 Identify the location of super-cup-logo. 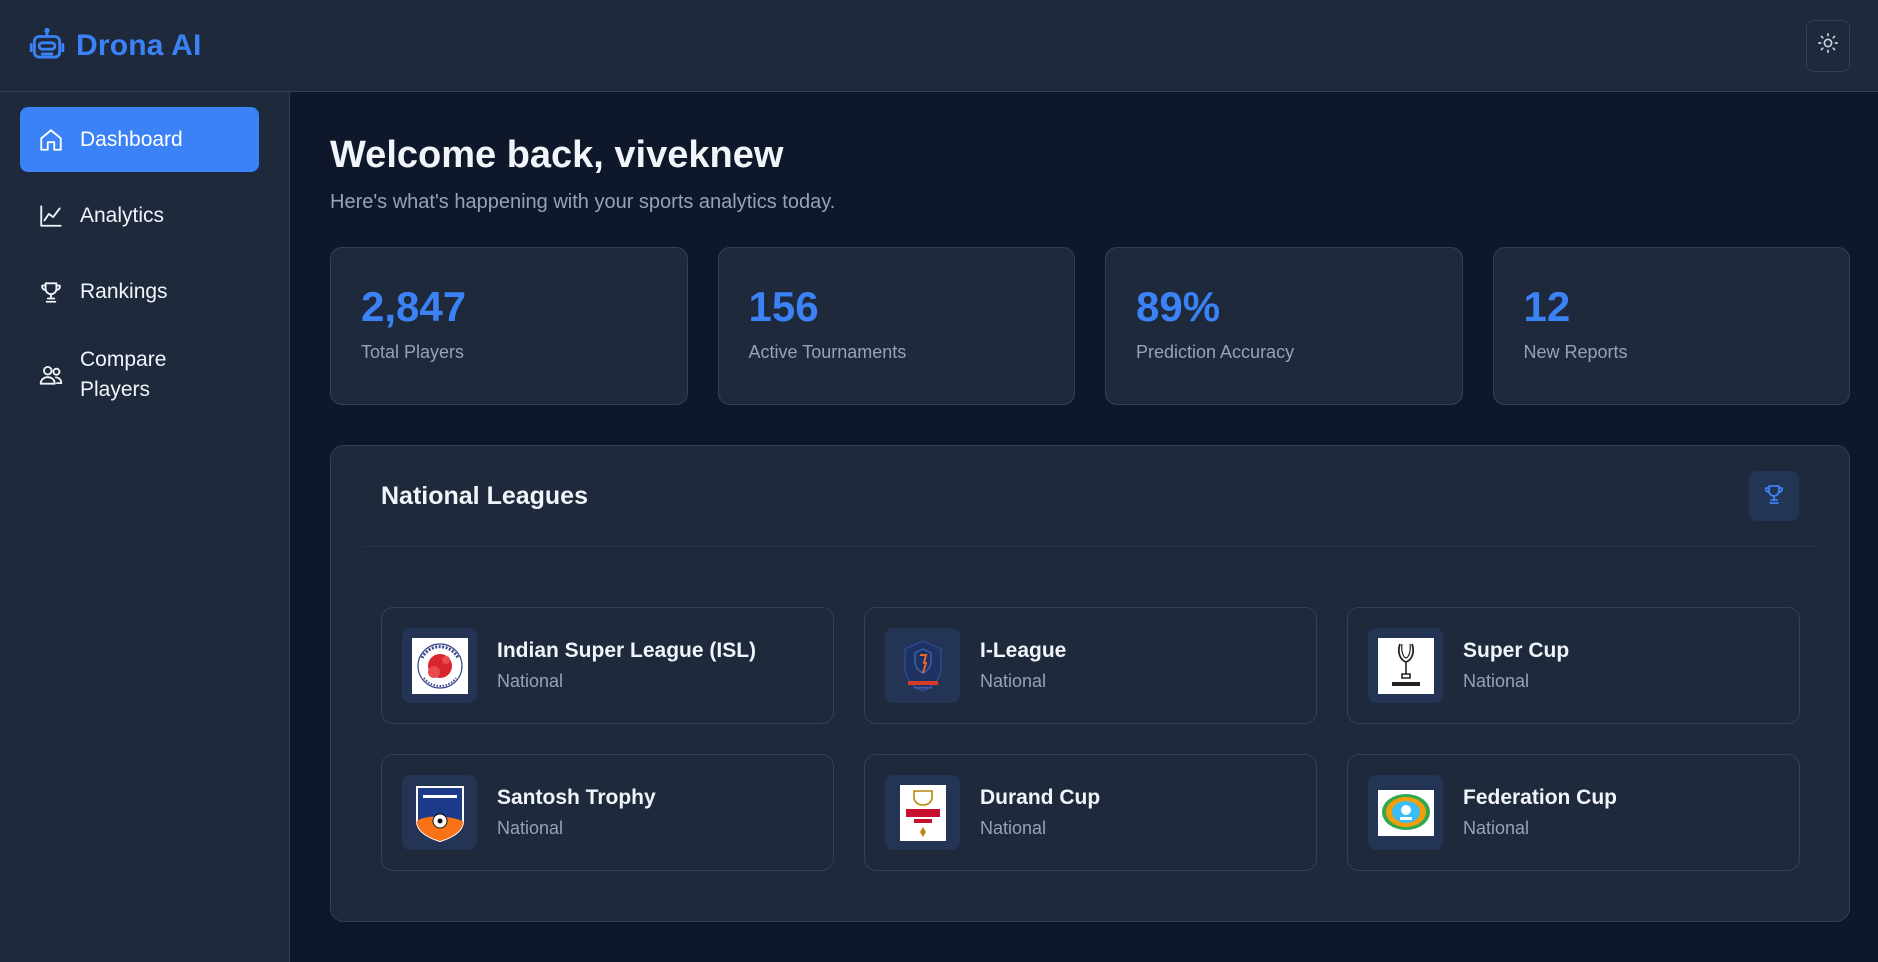
(1405, 665).